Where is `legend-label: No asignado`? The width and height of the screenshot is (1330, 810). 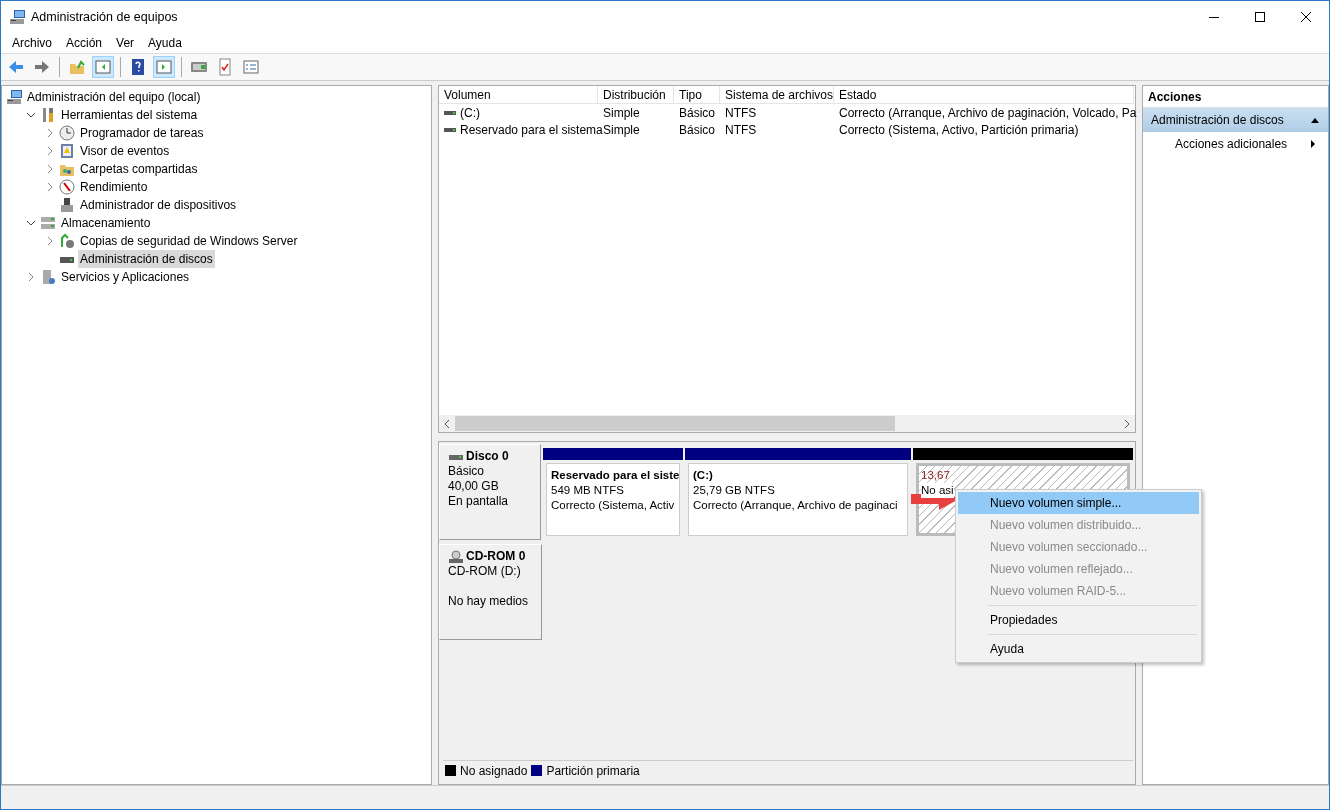 legend-label: No asignado is located at coordinates (494, 771).